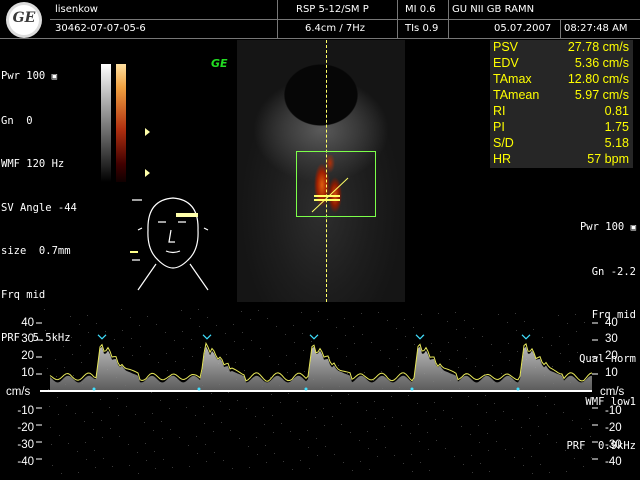  What do you see at coordinates (17, 120) in the screenshot?
I see `param-line: Gn 0` at bounding box center [17, 120].